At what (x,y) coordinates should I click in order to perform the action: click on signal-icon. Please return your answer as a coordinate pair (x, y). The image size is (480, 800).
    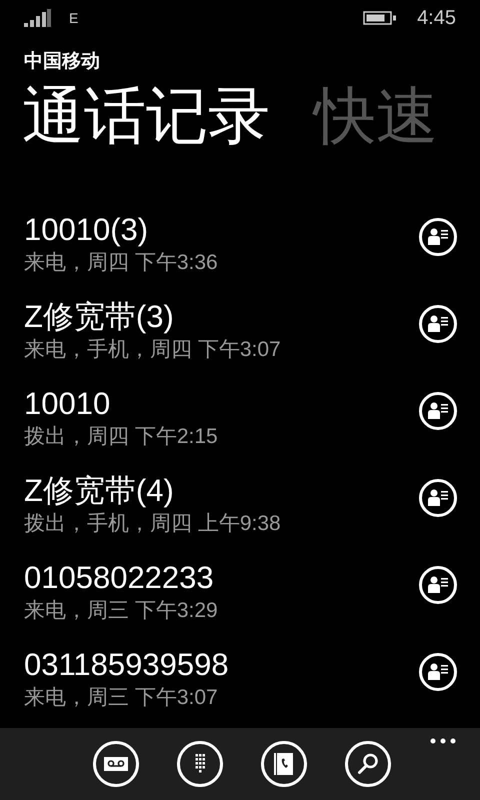
    Looking at the image, I should click on (38, 18).